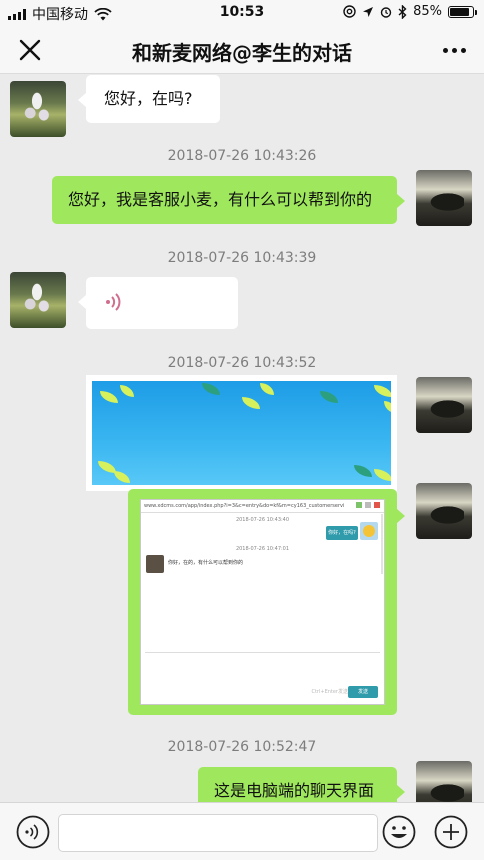  I want to click on bluetooth-icon, so click(402, 11).